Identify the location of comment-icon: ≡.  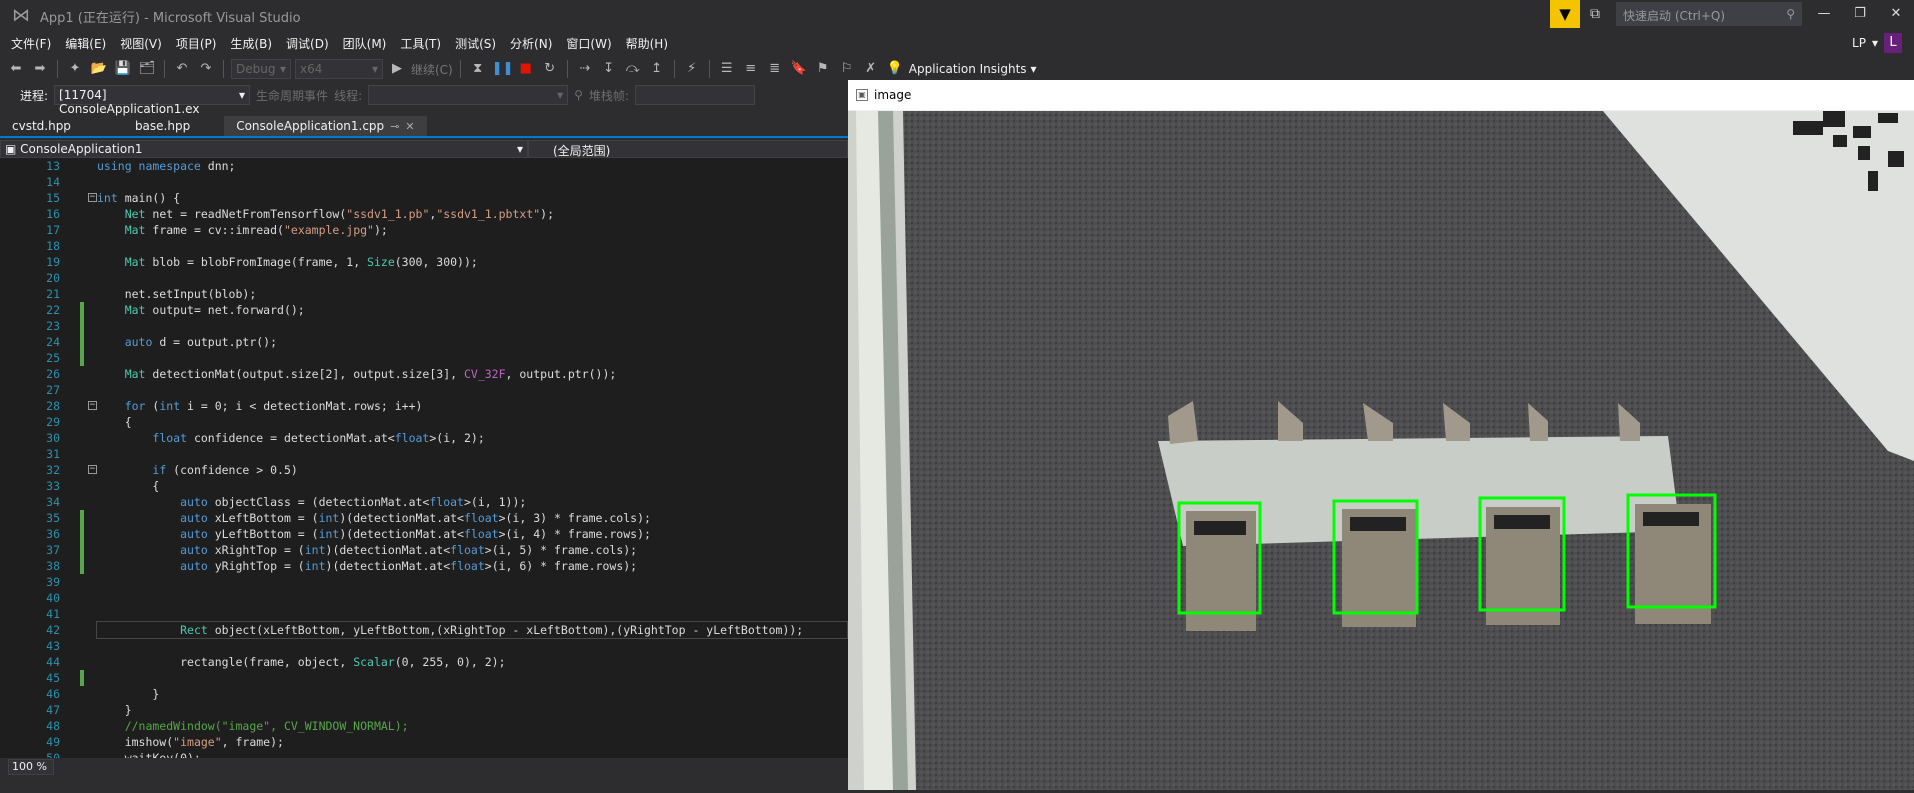
(751, 69).